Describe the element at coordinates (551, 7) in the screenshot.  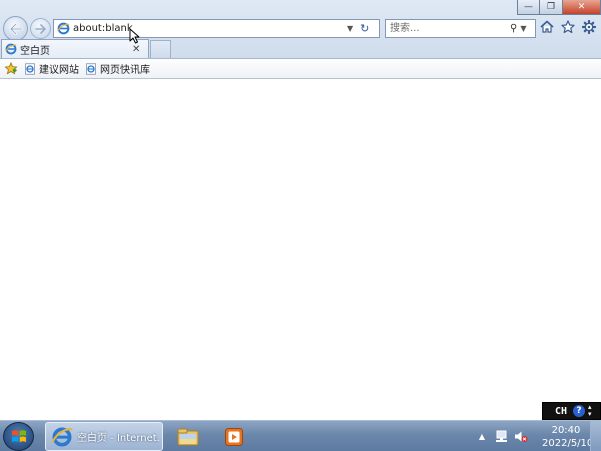
I see `restore-button: ❐` at that location.